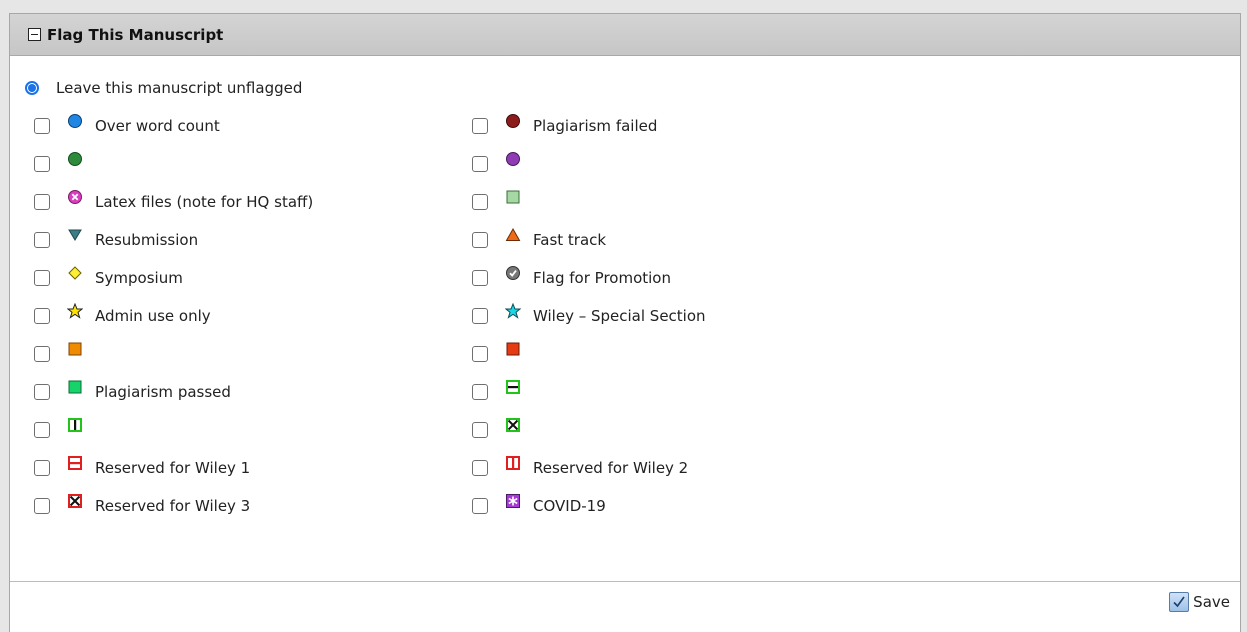  What do you see at coordinates (32, 88) in the screenshot?
I see `unflagged-radio` at bounding box center [32, 88].